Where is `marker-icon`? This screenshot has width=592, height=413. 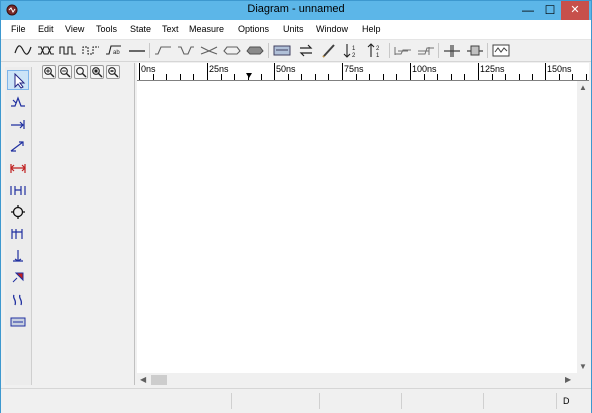 marker-icon is located at coordinates (18, 234).